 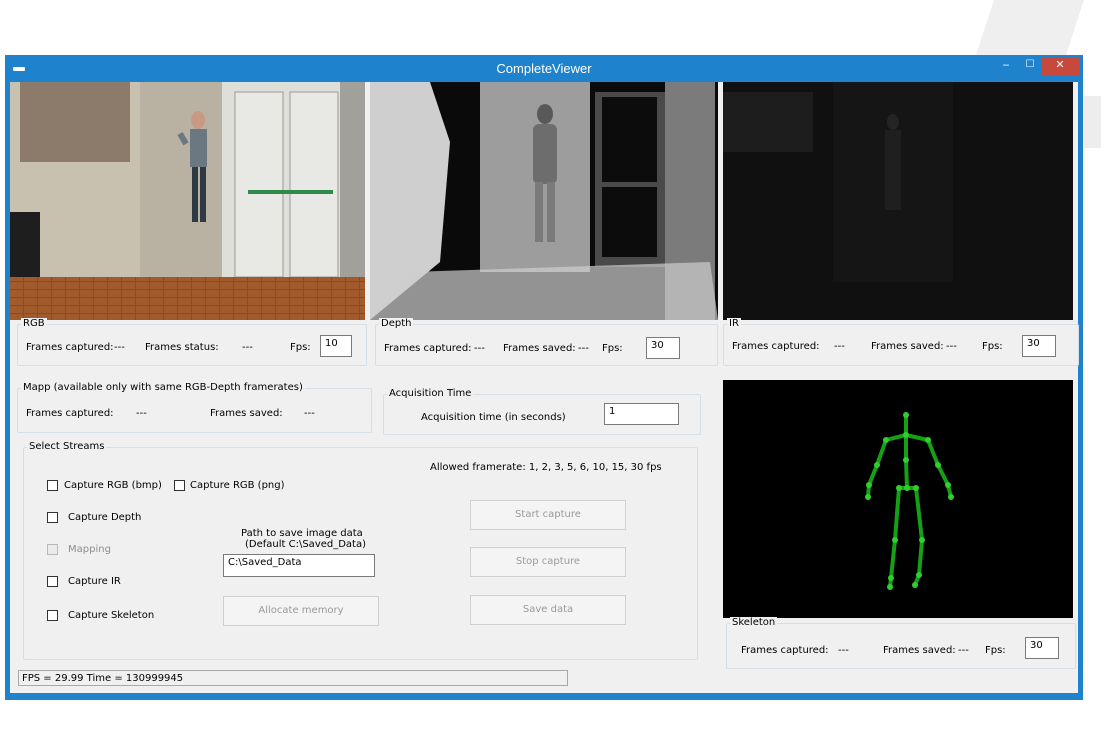 I want to click on save-data-button: Save data, so click(x=548, y=610).